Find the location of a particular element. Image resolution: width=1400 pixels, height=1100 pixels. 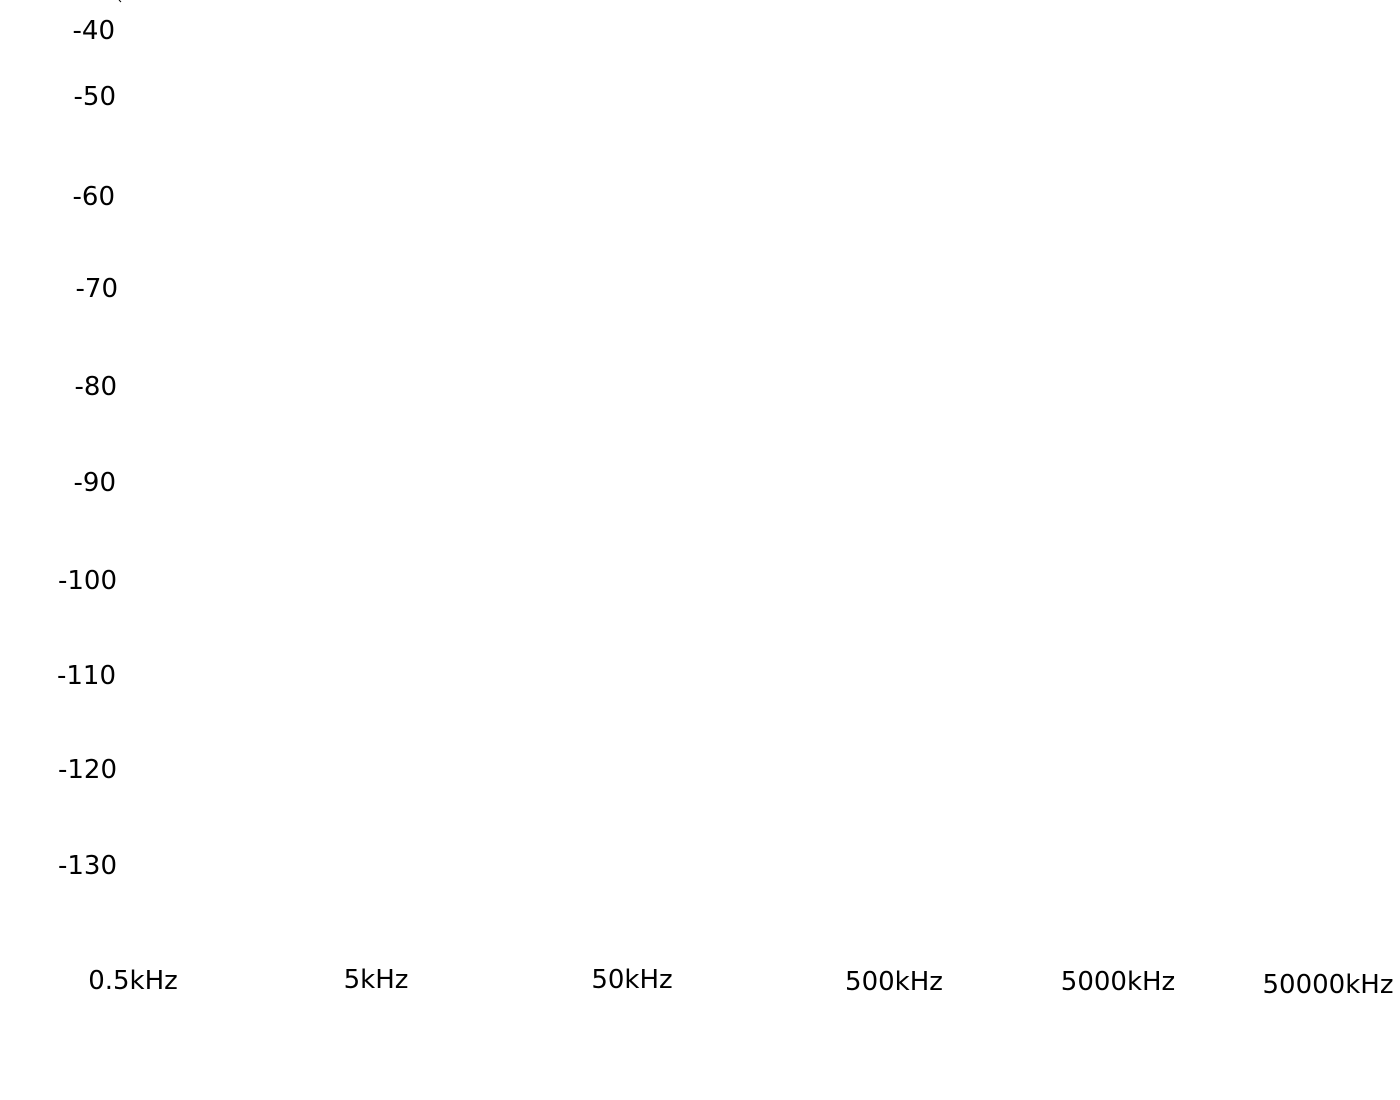

x-tick-label: 50kHz is located at coordinates (631, 980).